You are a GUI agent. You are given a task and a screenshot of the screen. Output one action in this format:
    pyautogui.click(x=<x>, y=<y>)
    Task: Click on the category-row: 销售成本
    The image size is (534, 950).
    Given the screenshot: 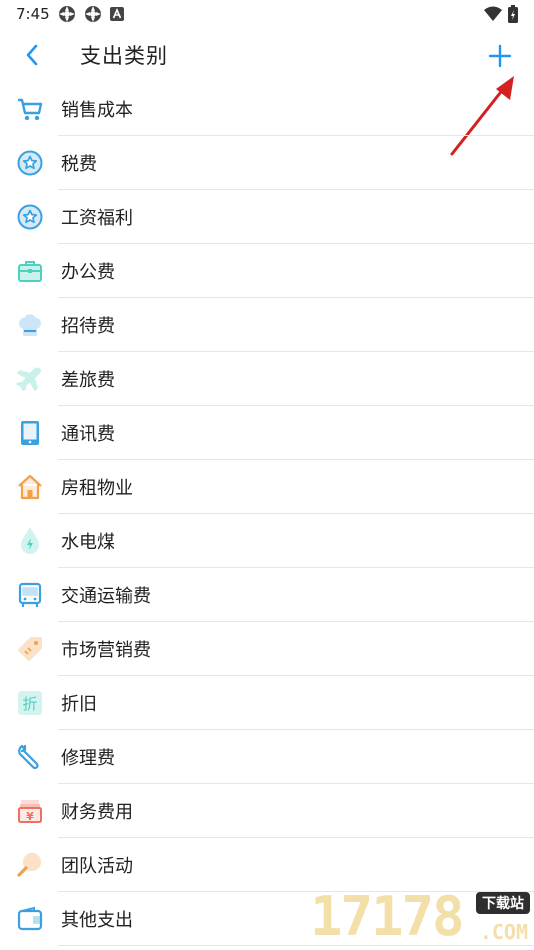 What is the action you would take?
    pyautogui.click(x=267, y=109)
    